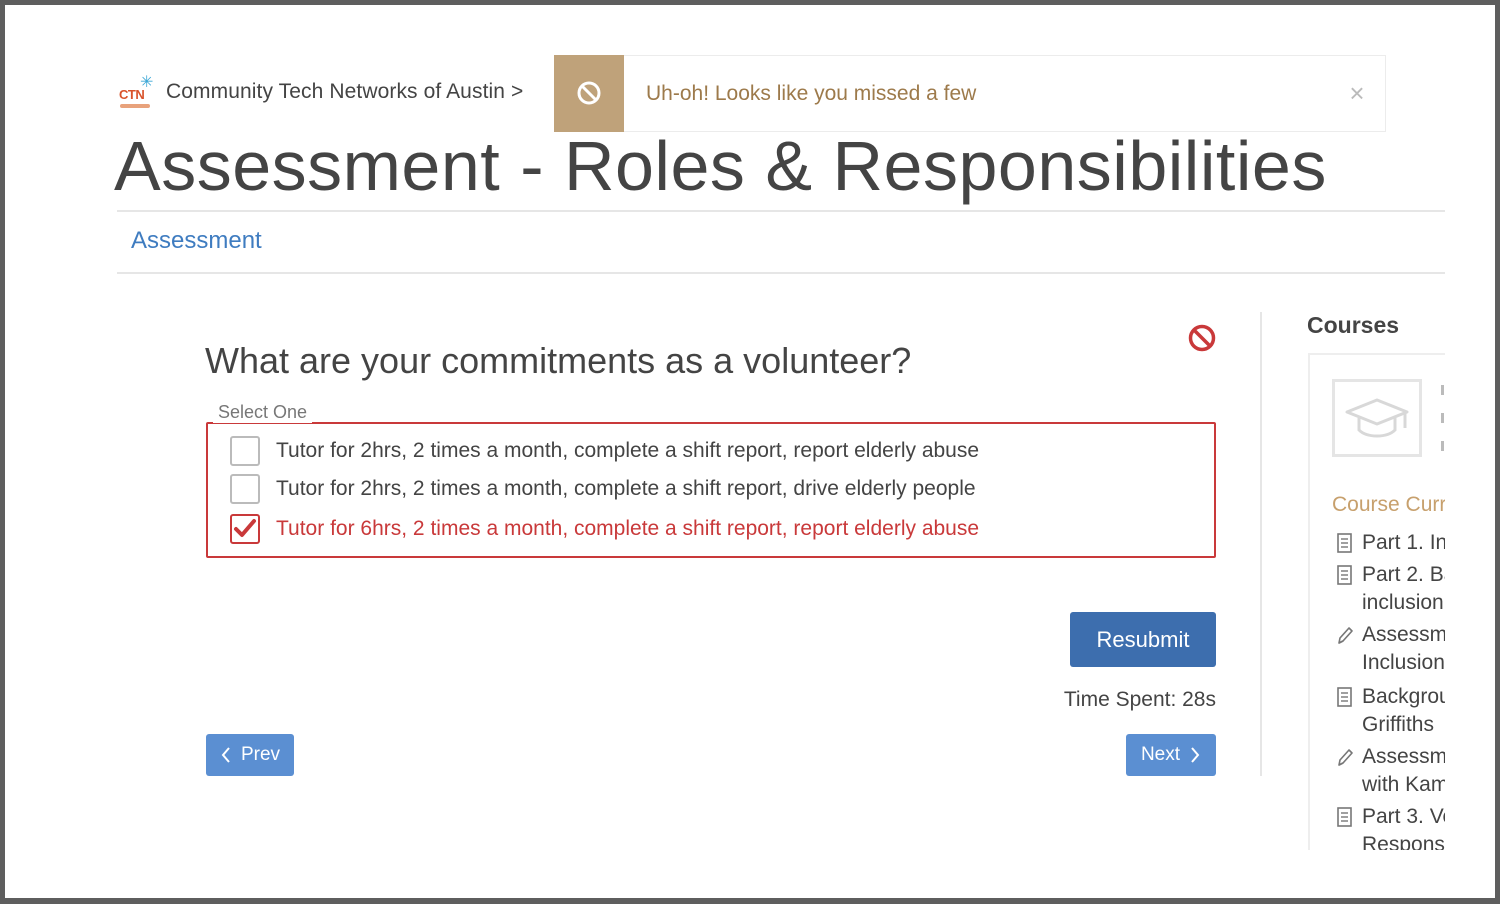  I want to click on prev-button: Prev, so click(250, 755).